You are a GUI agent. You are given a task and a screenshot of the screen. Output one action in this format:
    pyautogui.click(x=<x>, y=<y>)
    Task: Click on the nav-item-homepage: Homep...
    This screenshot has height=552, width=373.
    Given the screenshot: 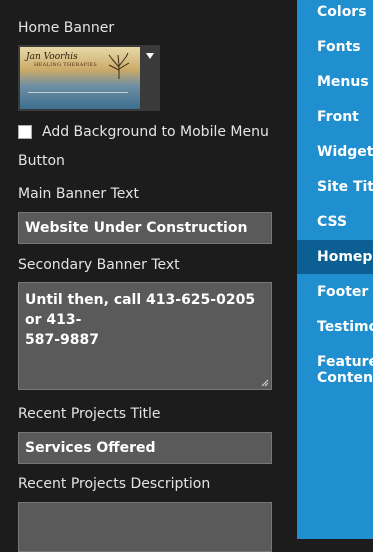 What is the action you would take?
    pyautogui.click(x=345, y=257)
    